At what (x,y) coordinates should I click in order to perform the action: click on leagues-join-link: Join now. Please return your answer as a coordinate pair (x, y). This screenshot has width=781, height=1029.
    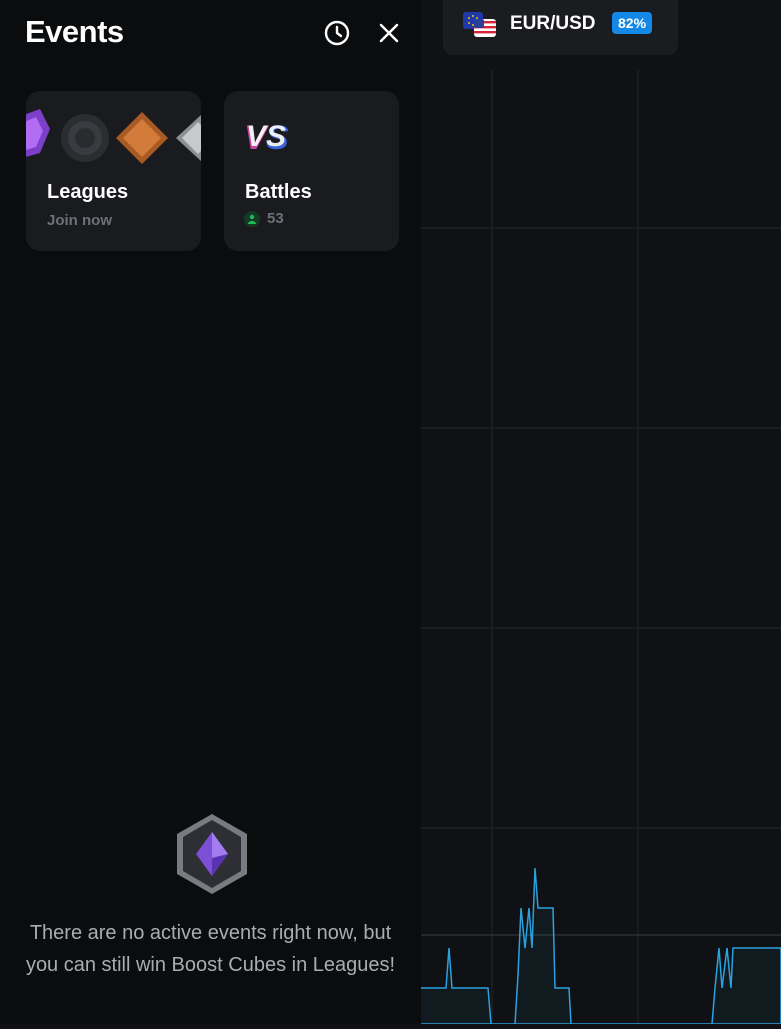
    Looking at the image, I should click on (79, 220).